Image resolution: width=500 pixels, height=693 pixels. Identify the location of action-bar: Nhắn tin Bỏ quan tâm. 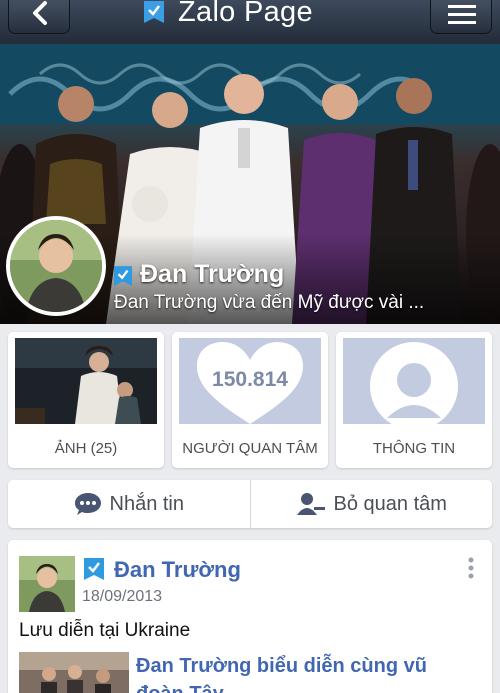
(250, 504).